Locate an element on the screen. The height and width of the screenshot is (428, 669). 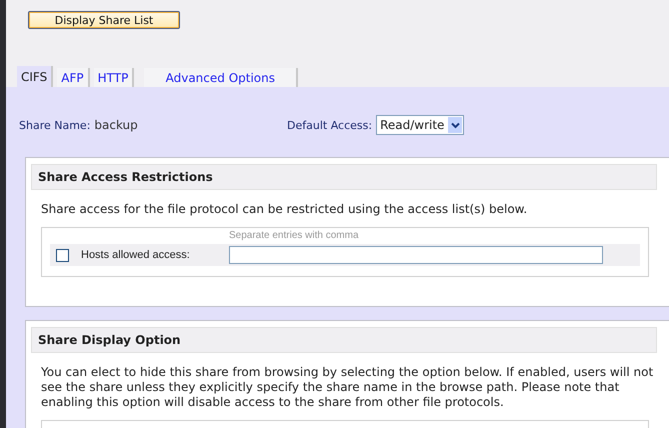
share-name-value: backup is located at coordinates (116, 125).